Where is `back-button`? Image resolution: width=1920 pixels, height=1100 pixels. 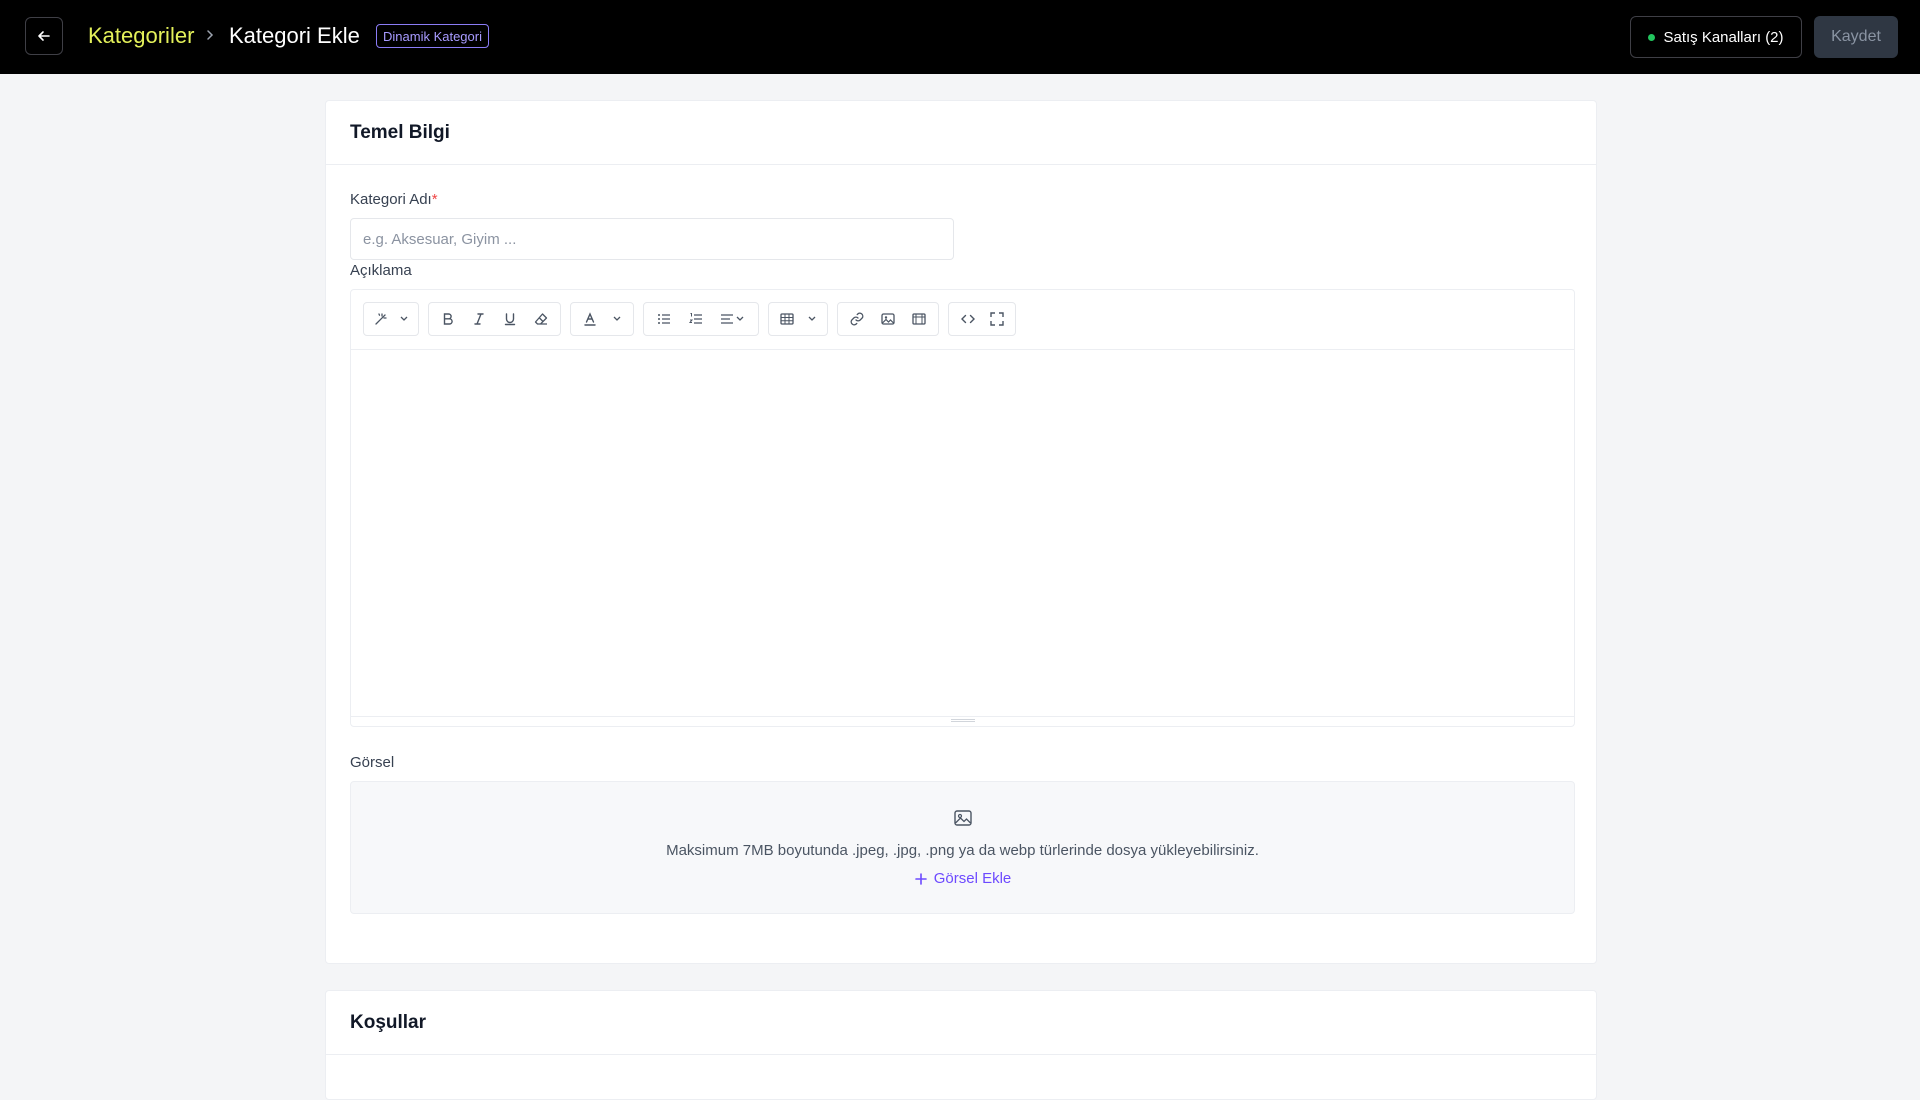
back-button is located at coordinates (44, 36).